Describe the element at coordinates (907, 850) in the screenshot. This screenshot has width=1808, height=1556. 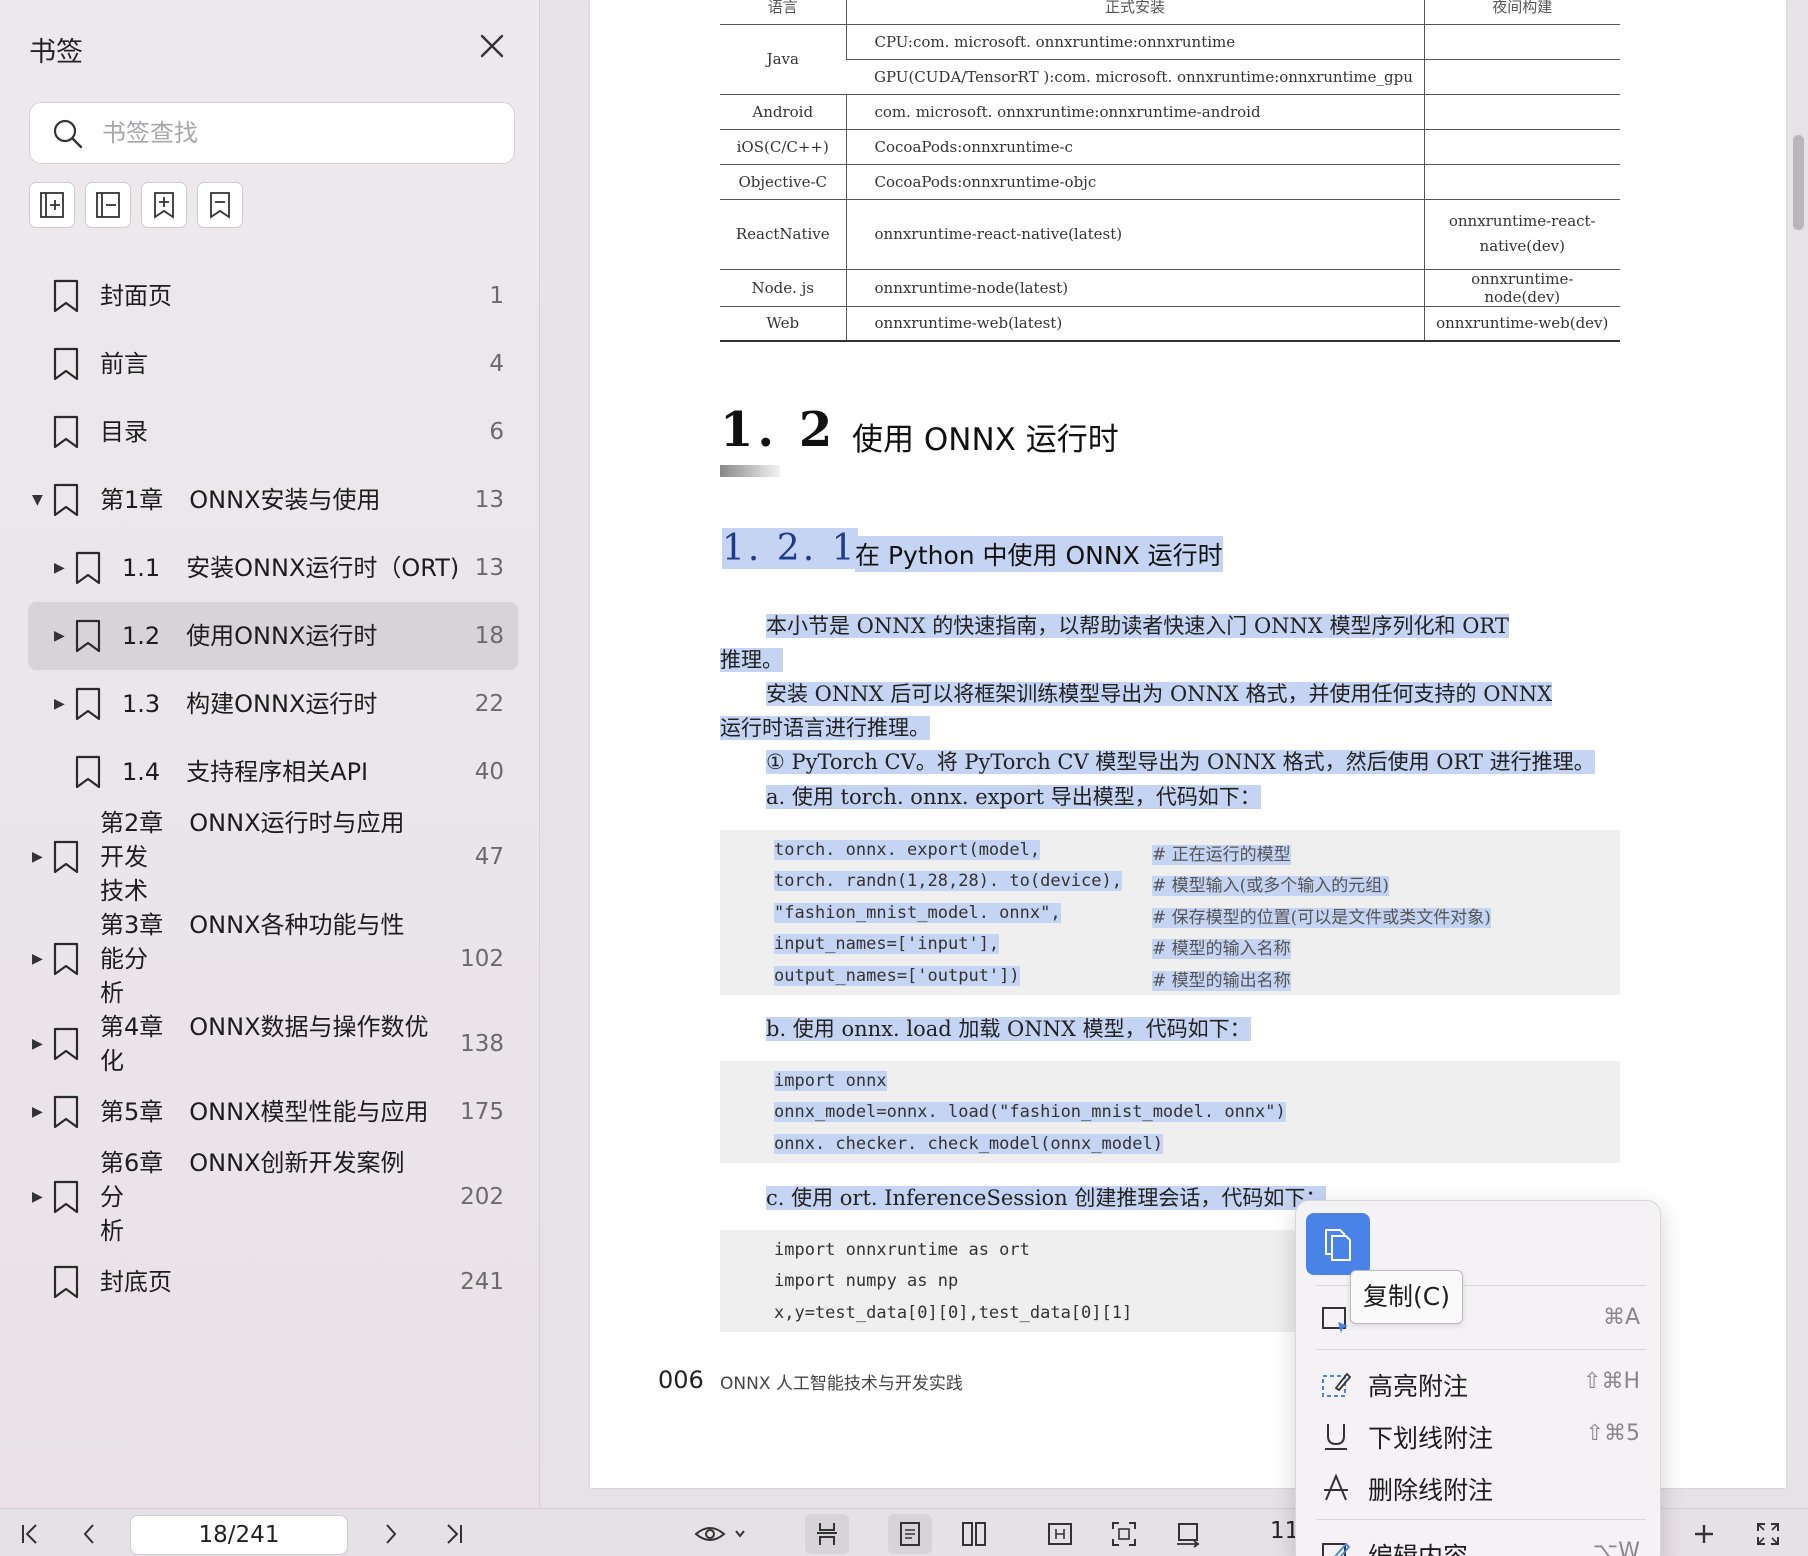
I see `code-line: torch. onnx. export(model,` at that location.